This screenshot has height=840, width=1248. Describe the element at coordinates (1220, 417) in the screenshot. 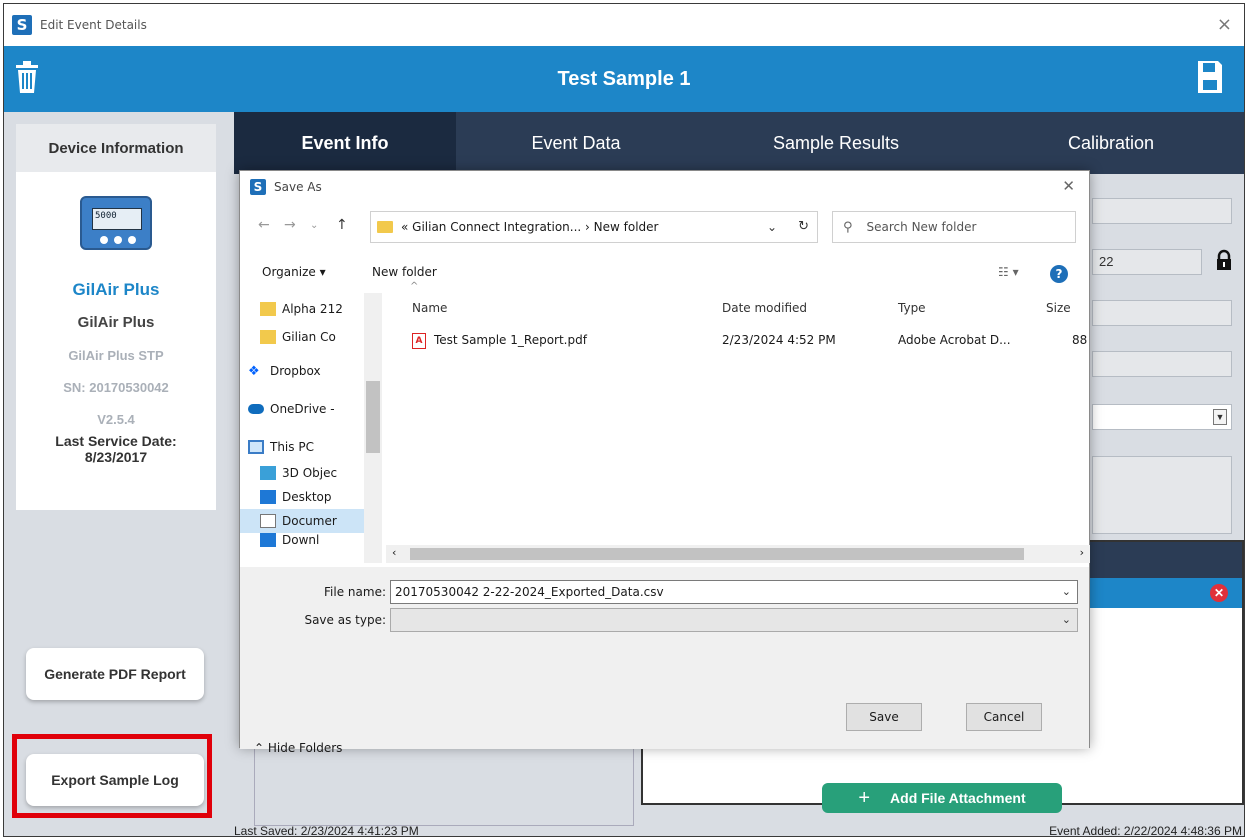

I see `chevron-down-icon: ▼` at that location.